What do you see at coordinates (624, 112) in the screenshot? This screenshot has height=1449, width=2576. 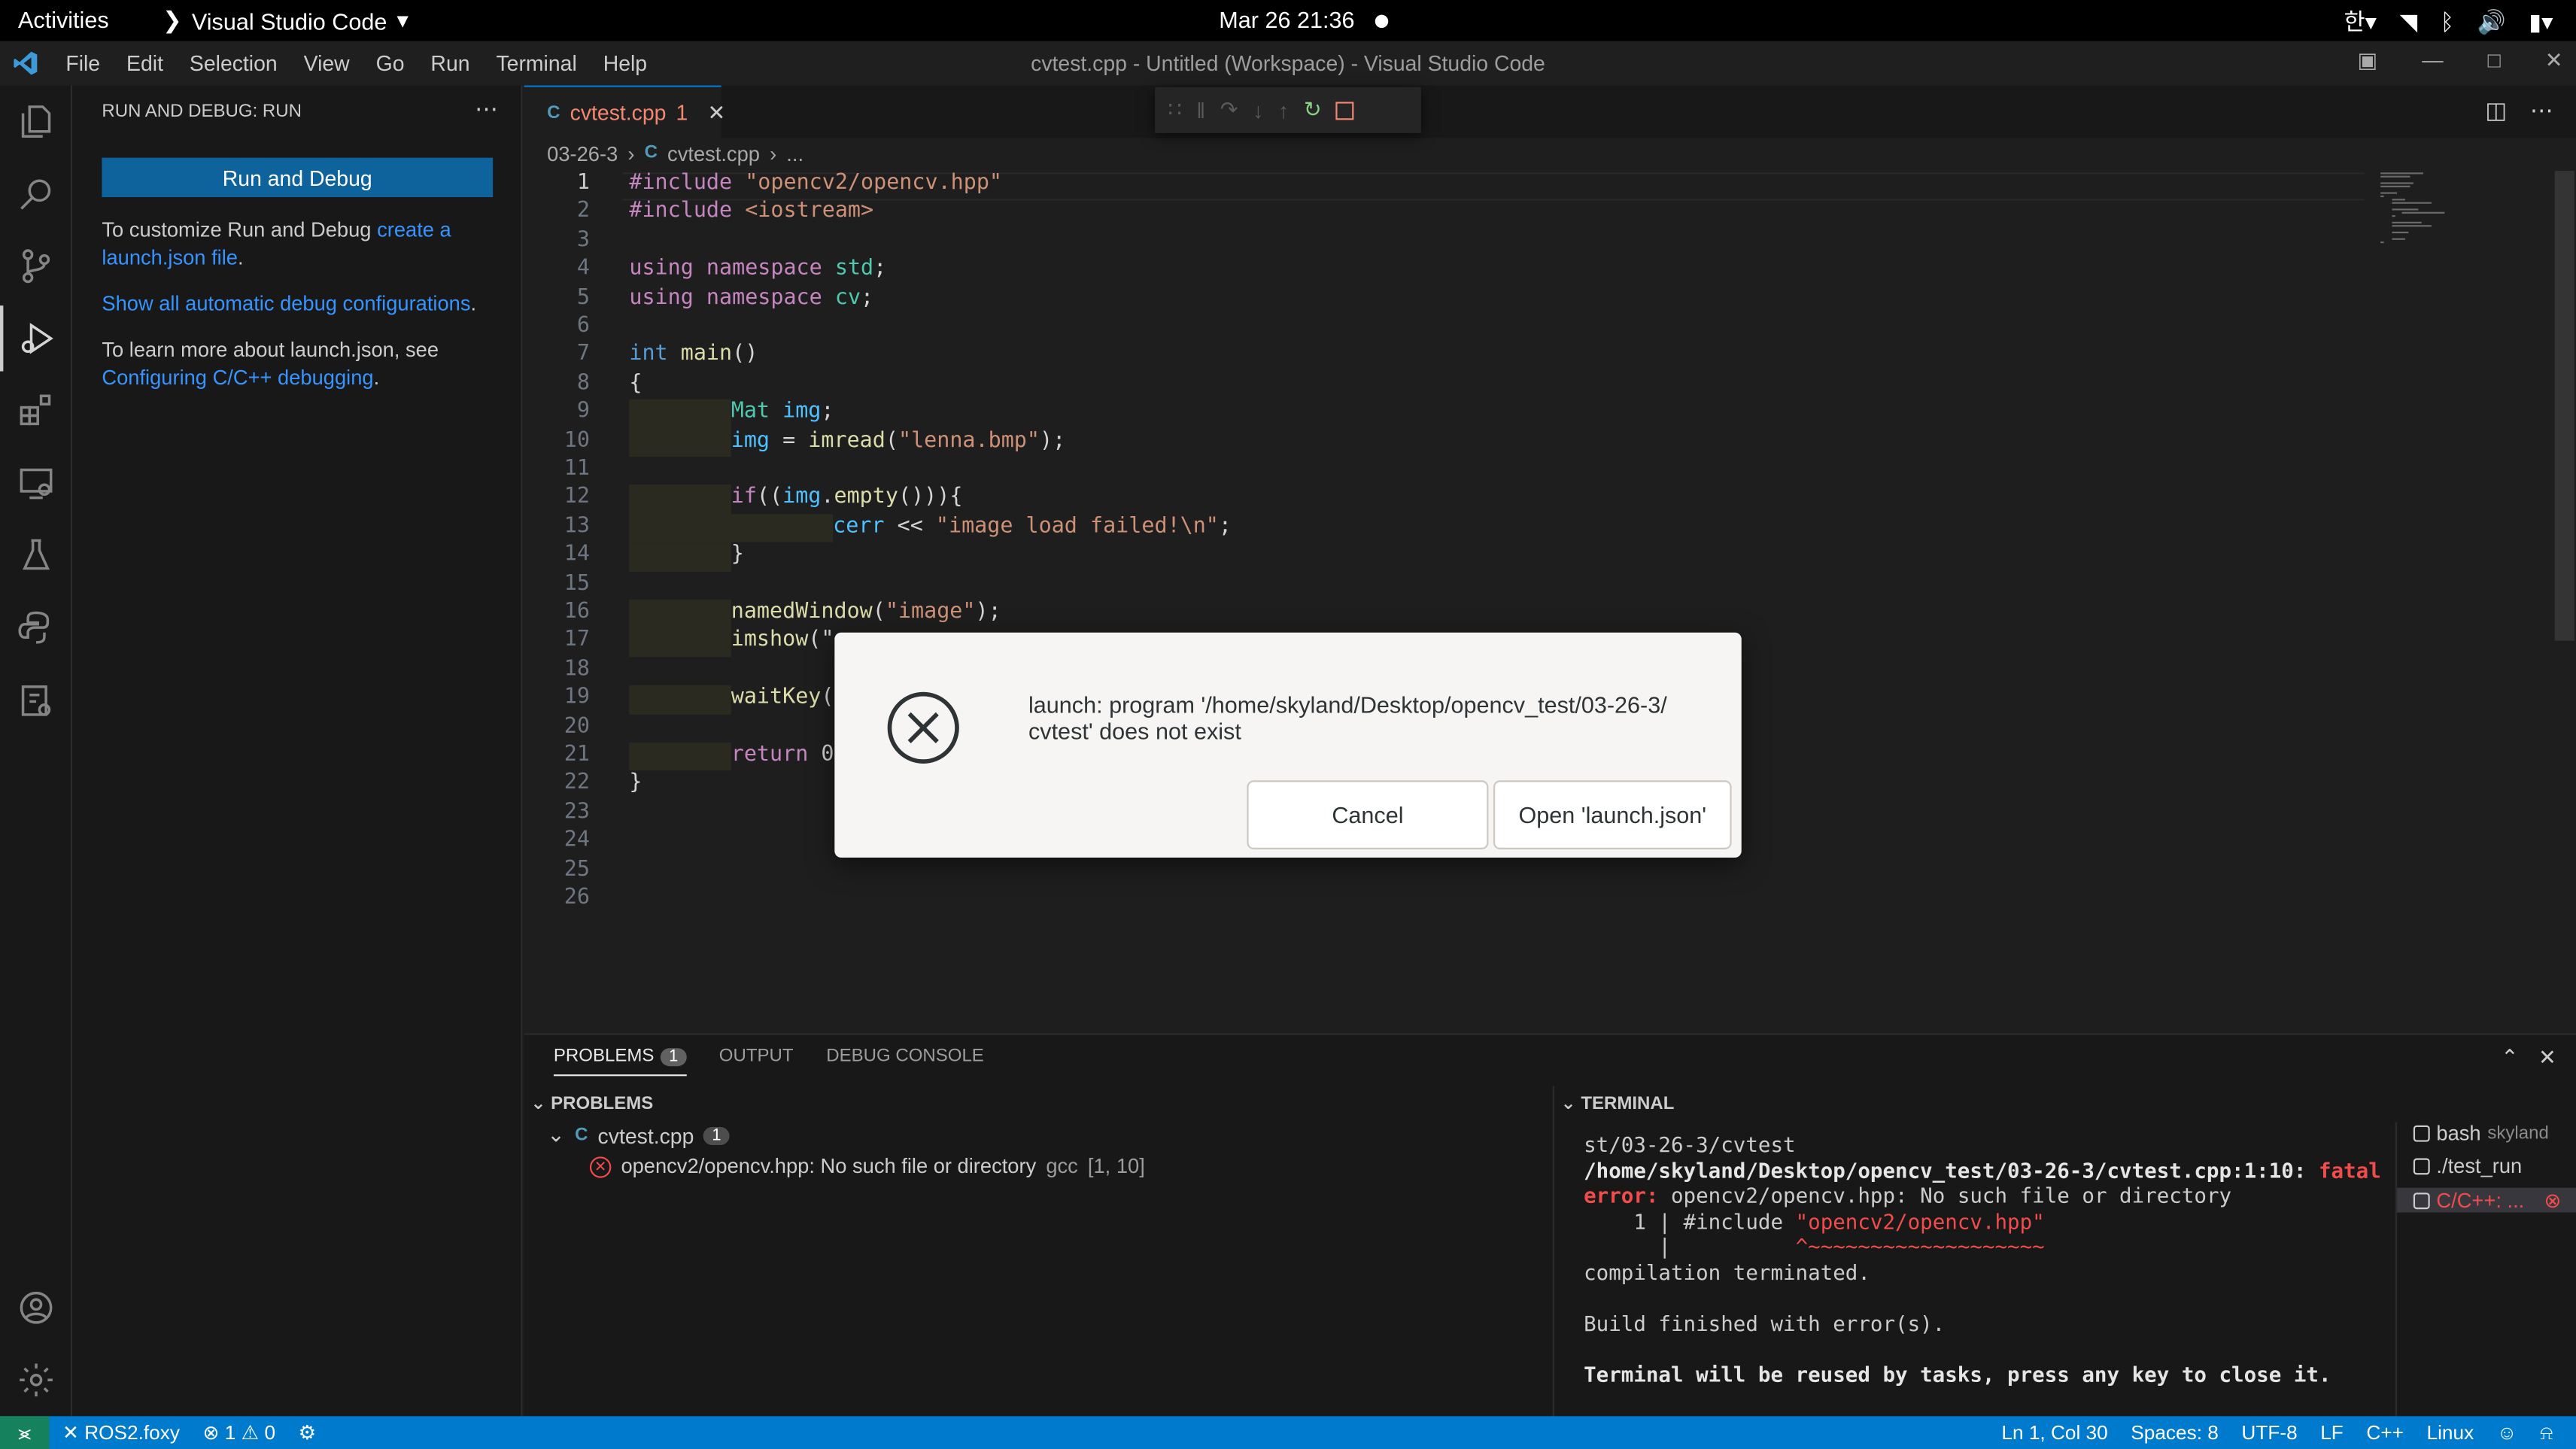 I see `tab-cvtest-cpp: C cvtest.cpp 1 ✕` at bounding box center [624, 112].